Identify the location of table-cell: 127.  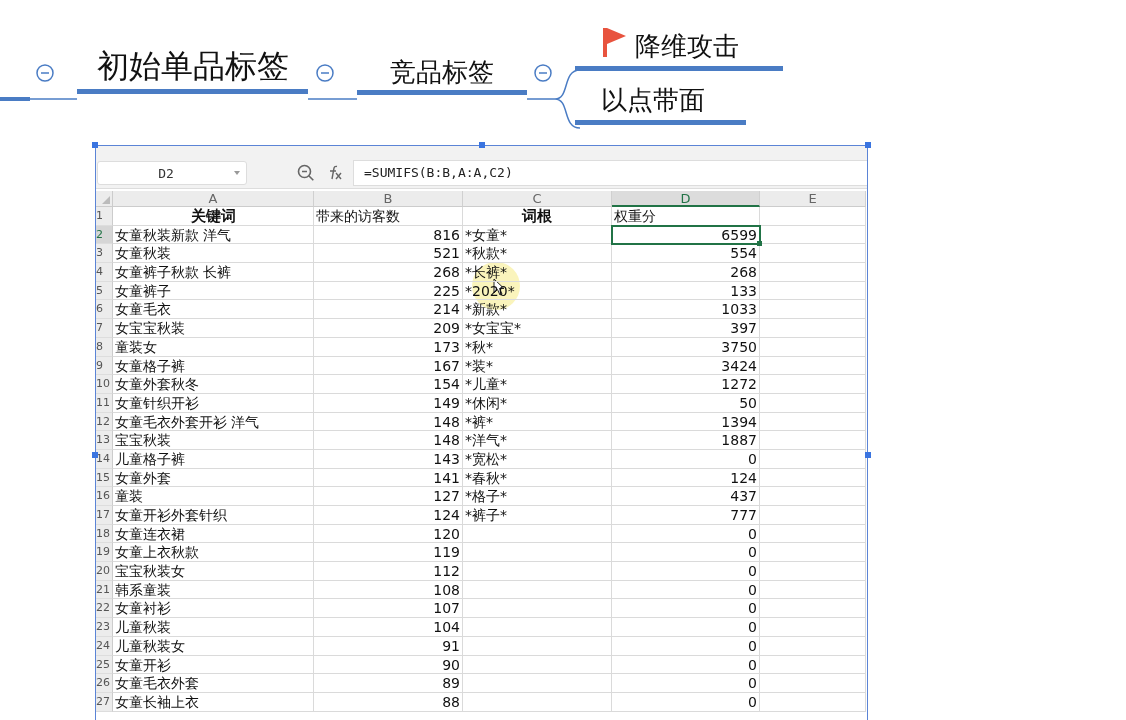
(388, 496).